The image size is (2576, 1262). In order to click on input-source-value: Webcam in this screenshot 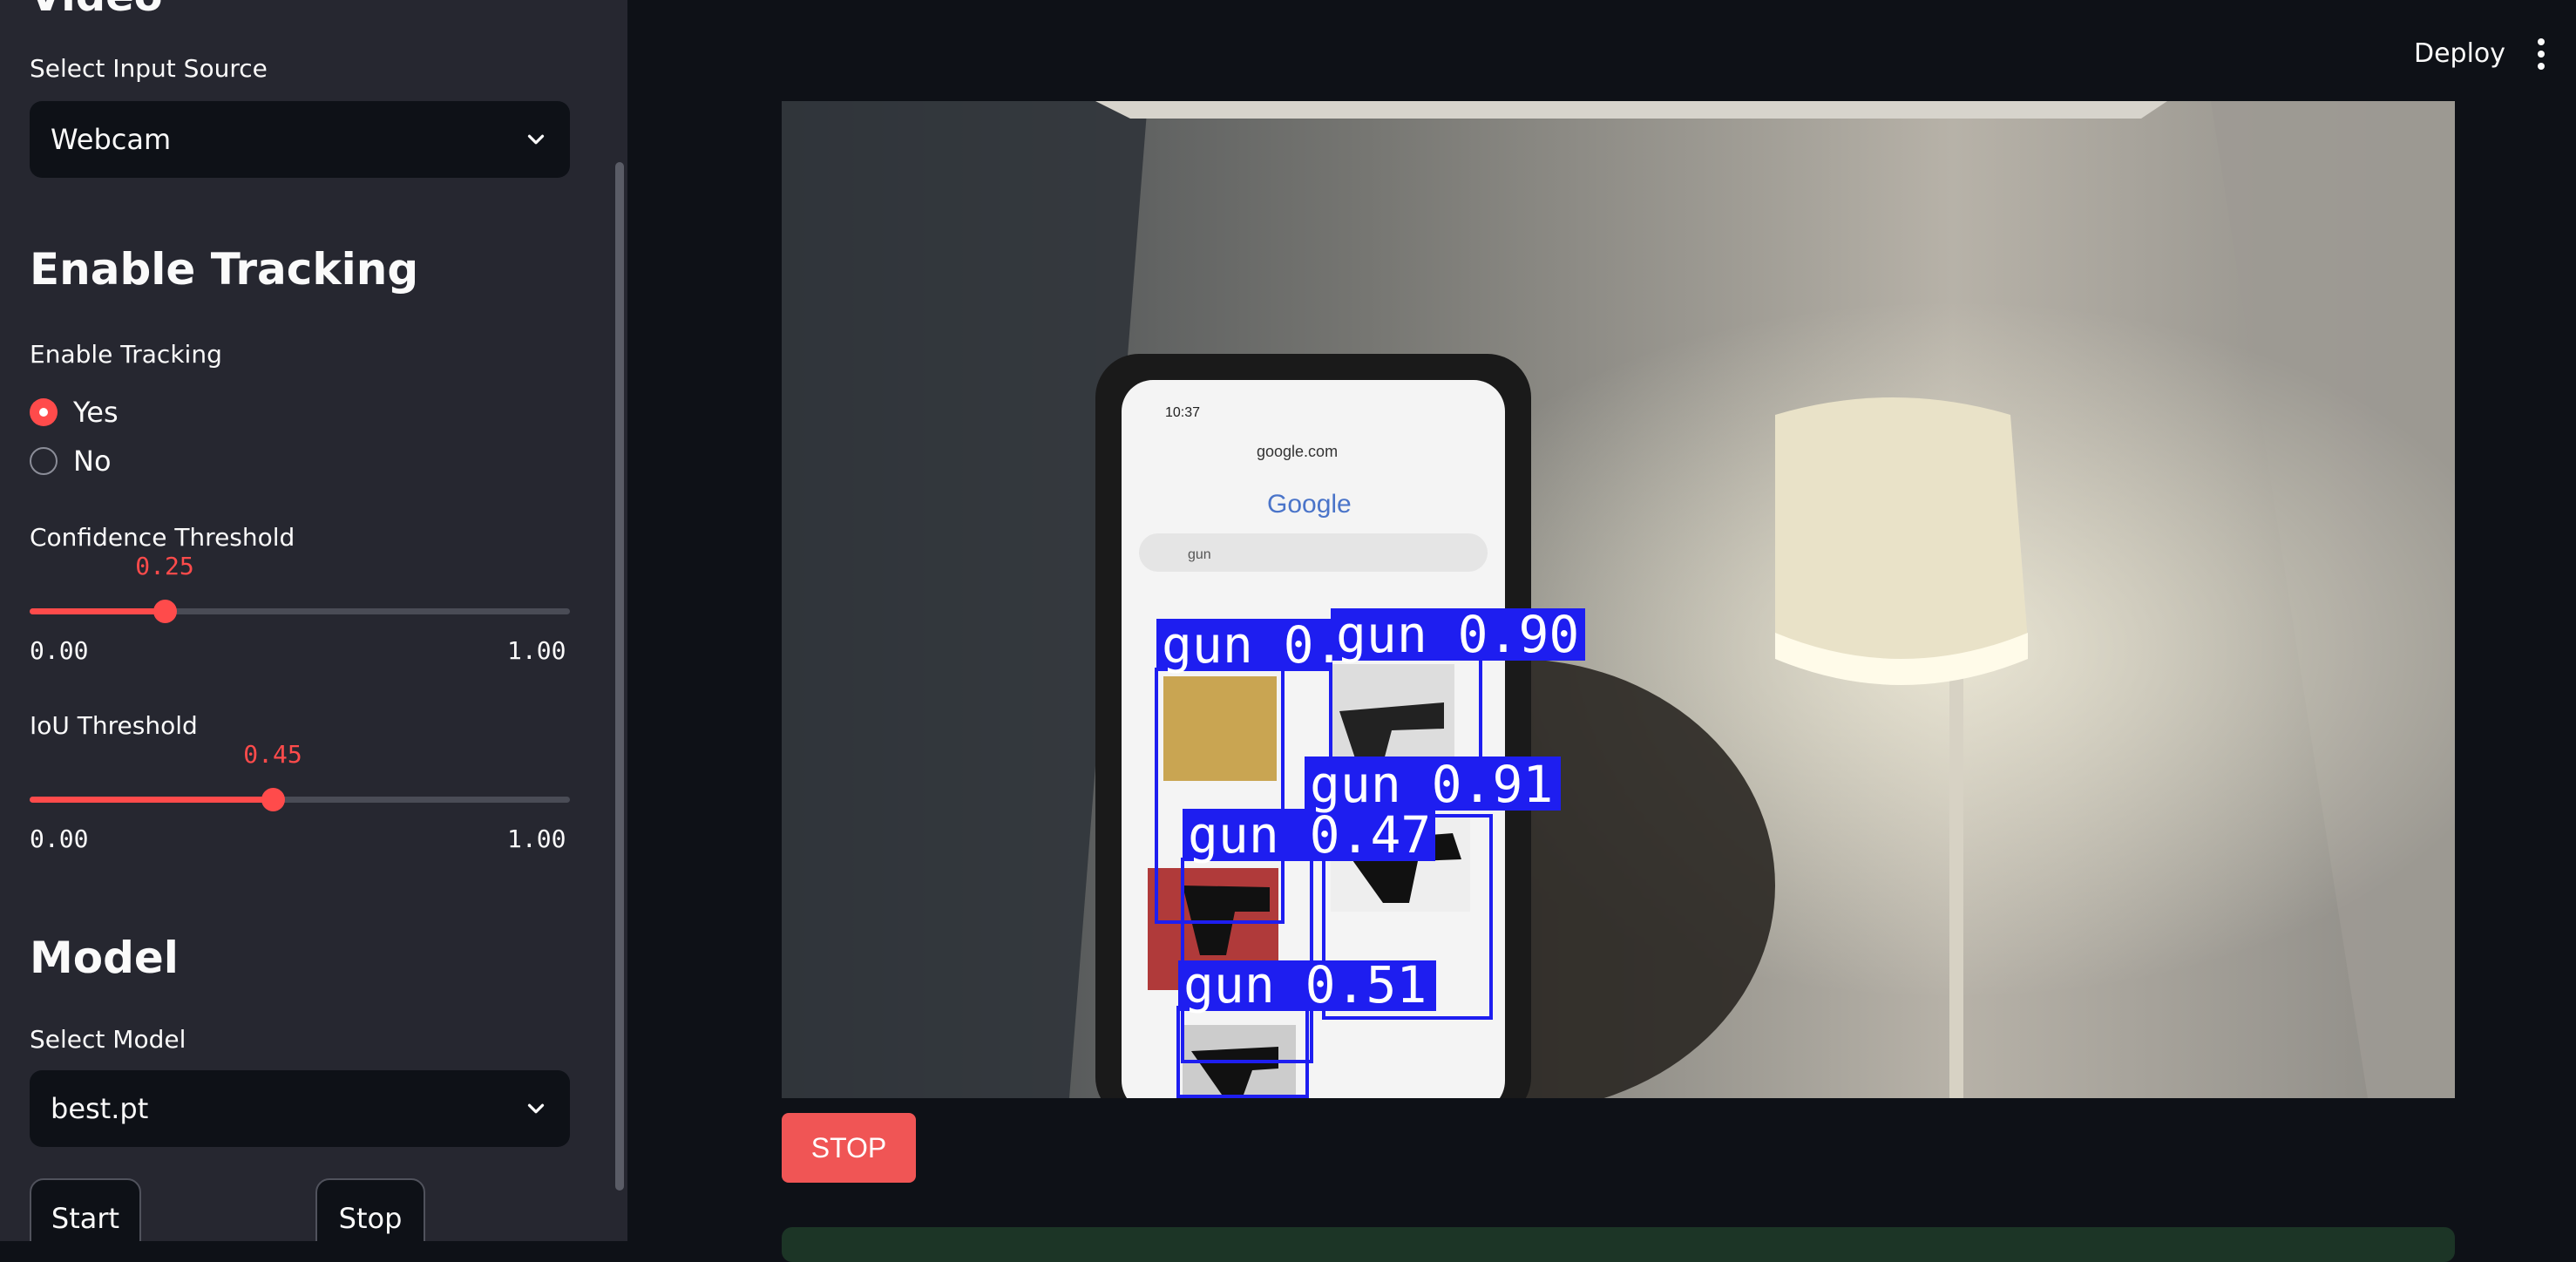, I will do `click(112, 139)`.